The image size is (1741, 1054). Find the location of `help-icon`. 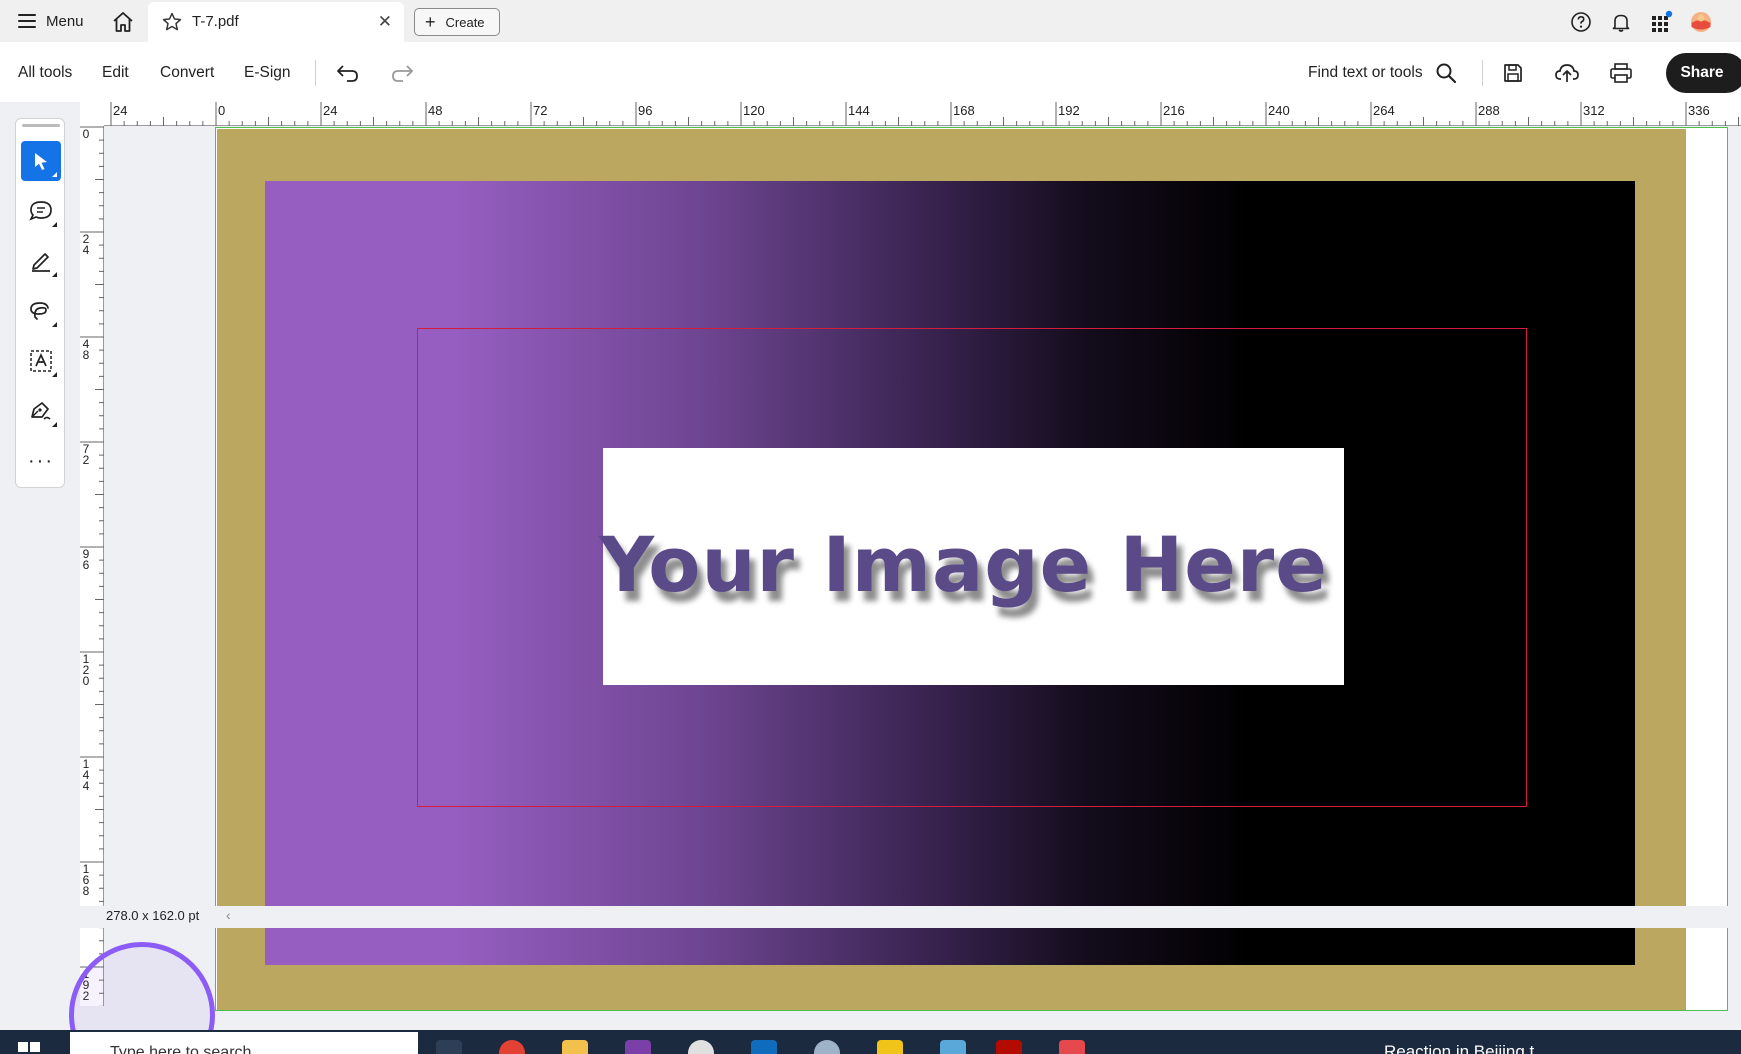

help-icon is located at coordinates (1581, 22).